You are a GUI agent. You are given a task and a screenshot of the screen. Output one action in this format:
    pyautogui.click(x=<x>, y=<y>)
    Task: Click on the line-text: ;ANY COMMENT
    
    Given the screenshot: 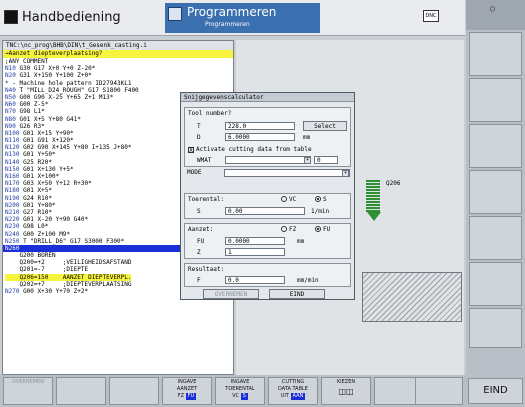 What is the action you would take?
    pyautogui.click(x=27, y=61)
    